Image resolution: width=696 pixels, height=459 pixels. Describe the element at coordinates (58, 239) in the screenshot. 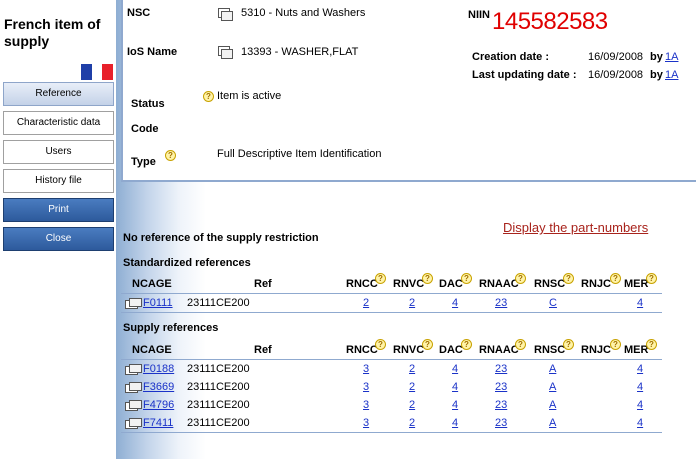

I see `close-button: Close` at that location.